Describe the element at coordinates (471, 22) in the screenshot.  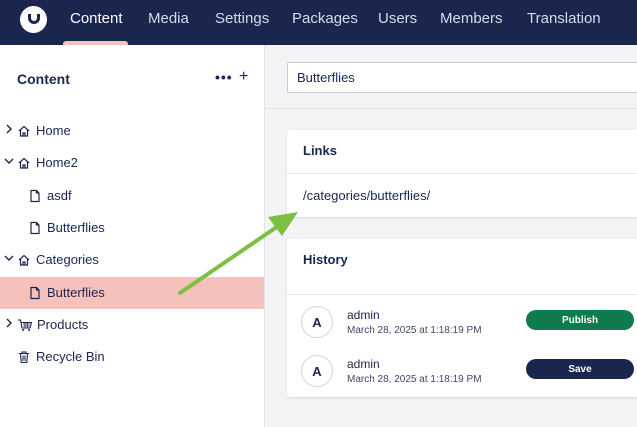
I see `nav-members: Members` at that location.